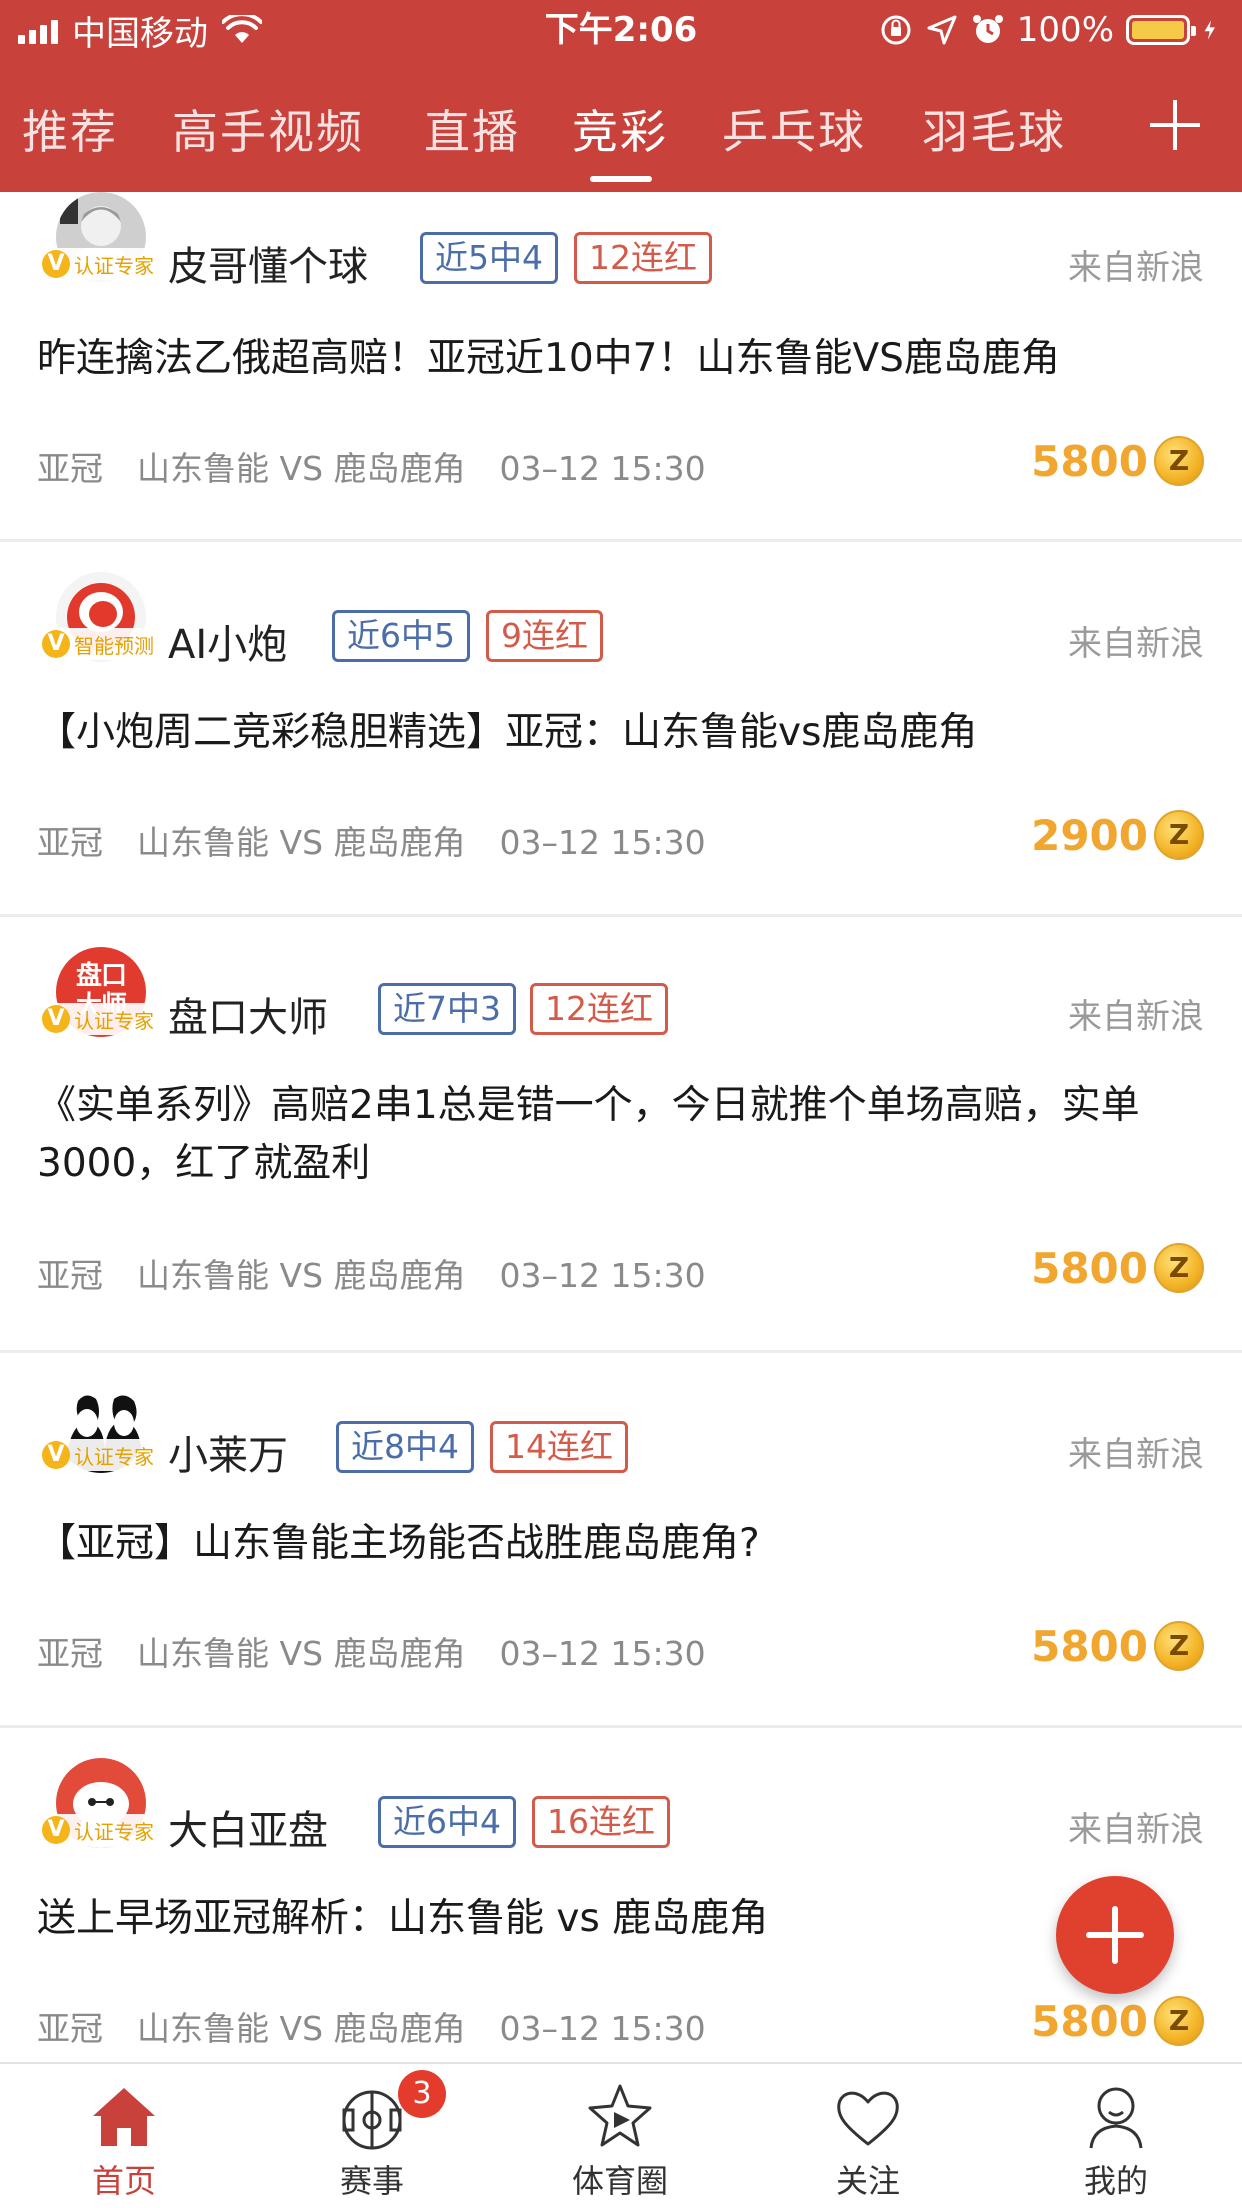 The width and height of the screenshot is (1242, 2208). What do you see at coordinates (1116, 2136) in the screenshot?
I see `nav-profile: 我的` at bounding box center [1116, 2136].